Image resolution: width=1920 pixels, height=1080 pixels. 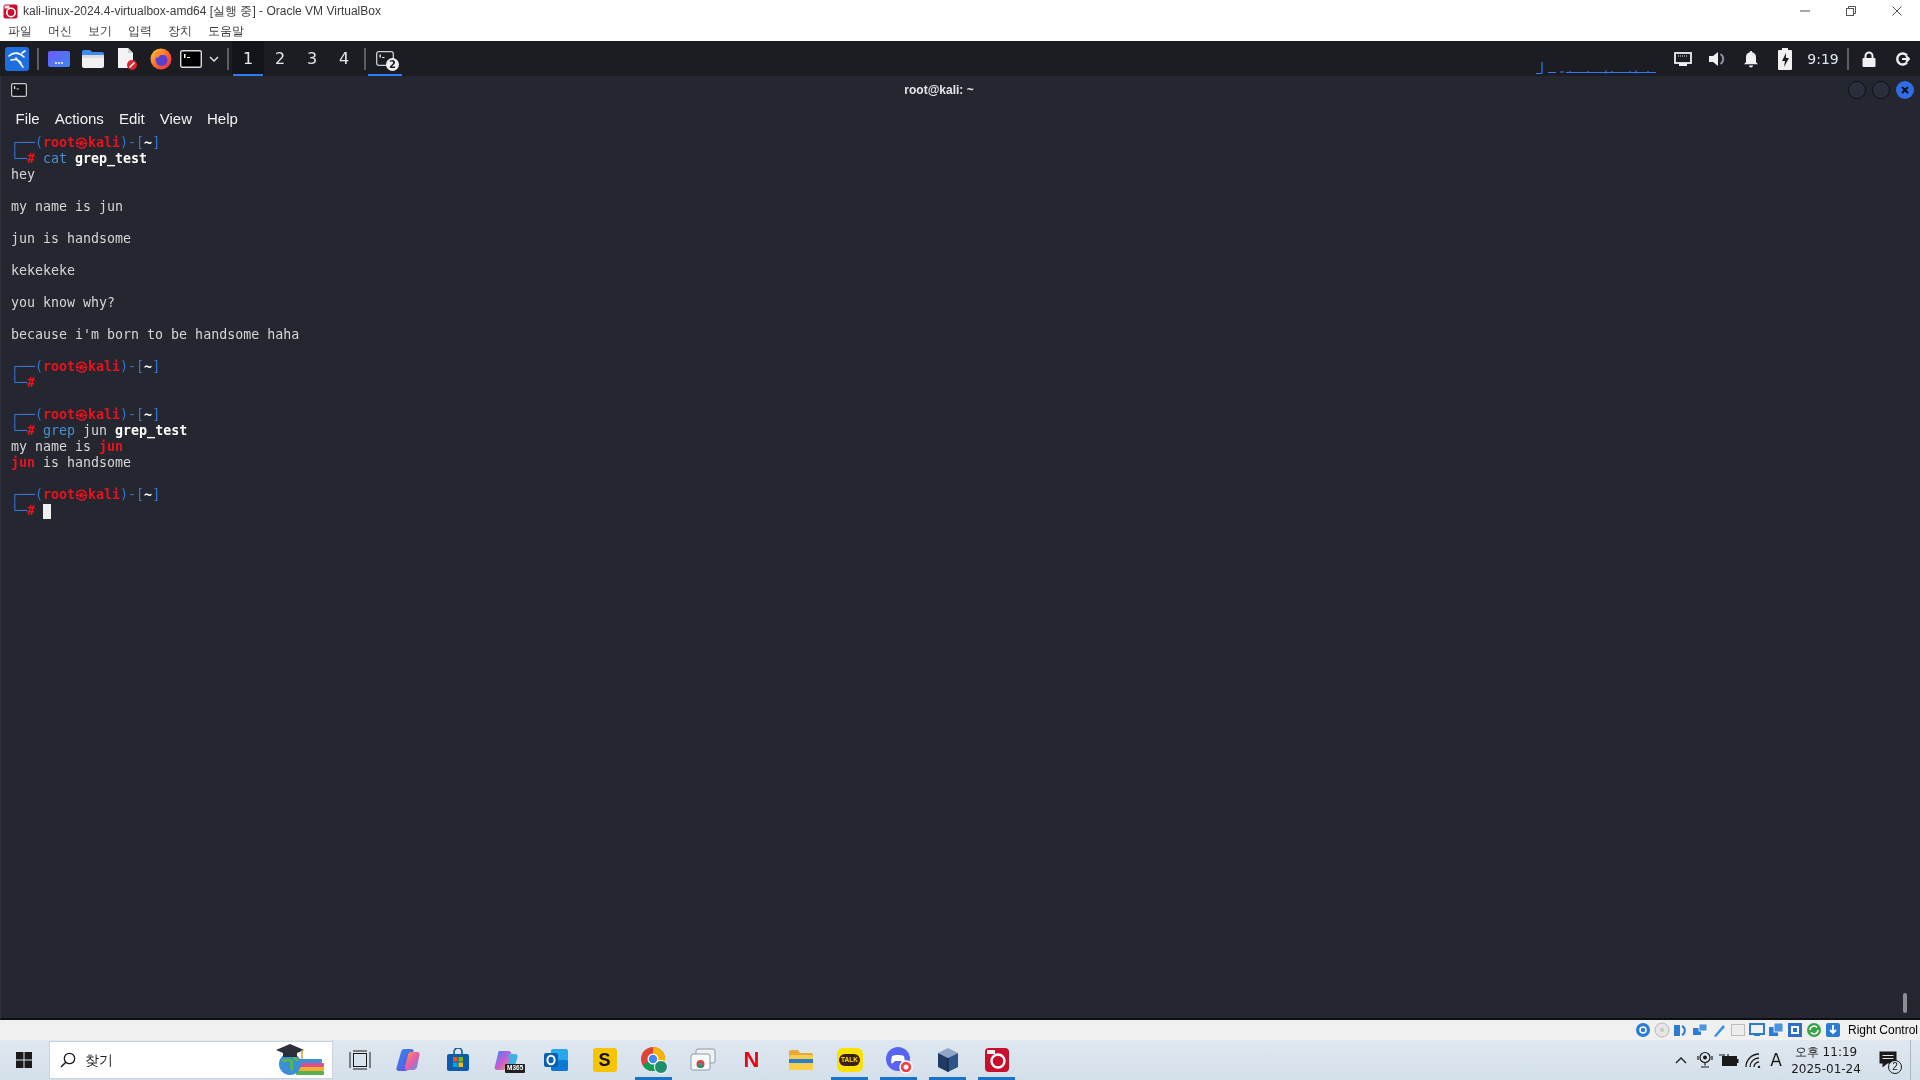 I want to click on notification-button: 2, so click(x=1887, y=1060).